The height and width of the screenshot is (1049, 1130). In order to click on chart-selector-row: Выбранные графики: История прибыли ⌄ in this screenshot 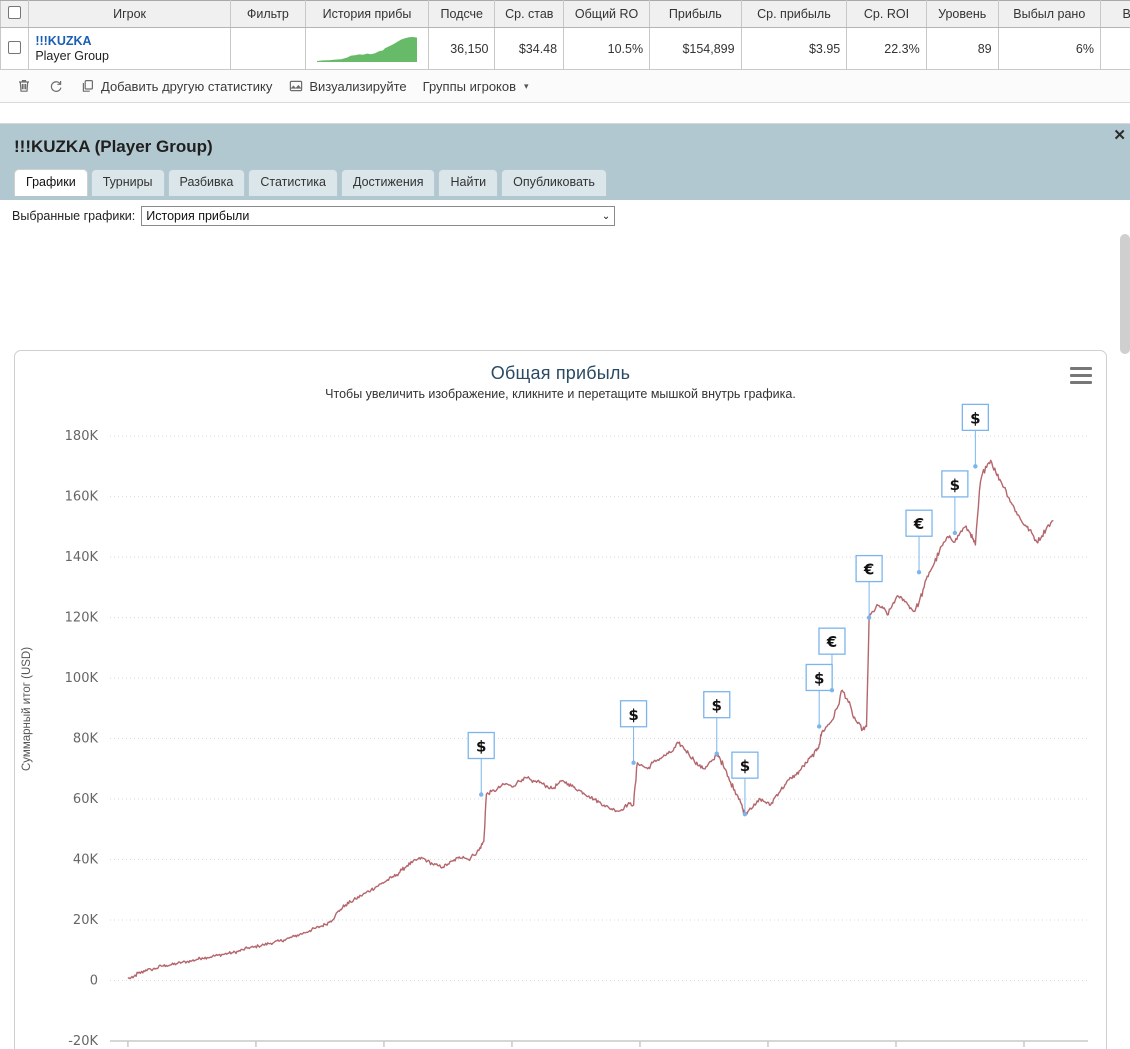, I will do `click(565, 213)`.